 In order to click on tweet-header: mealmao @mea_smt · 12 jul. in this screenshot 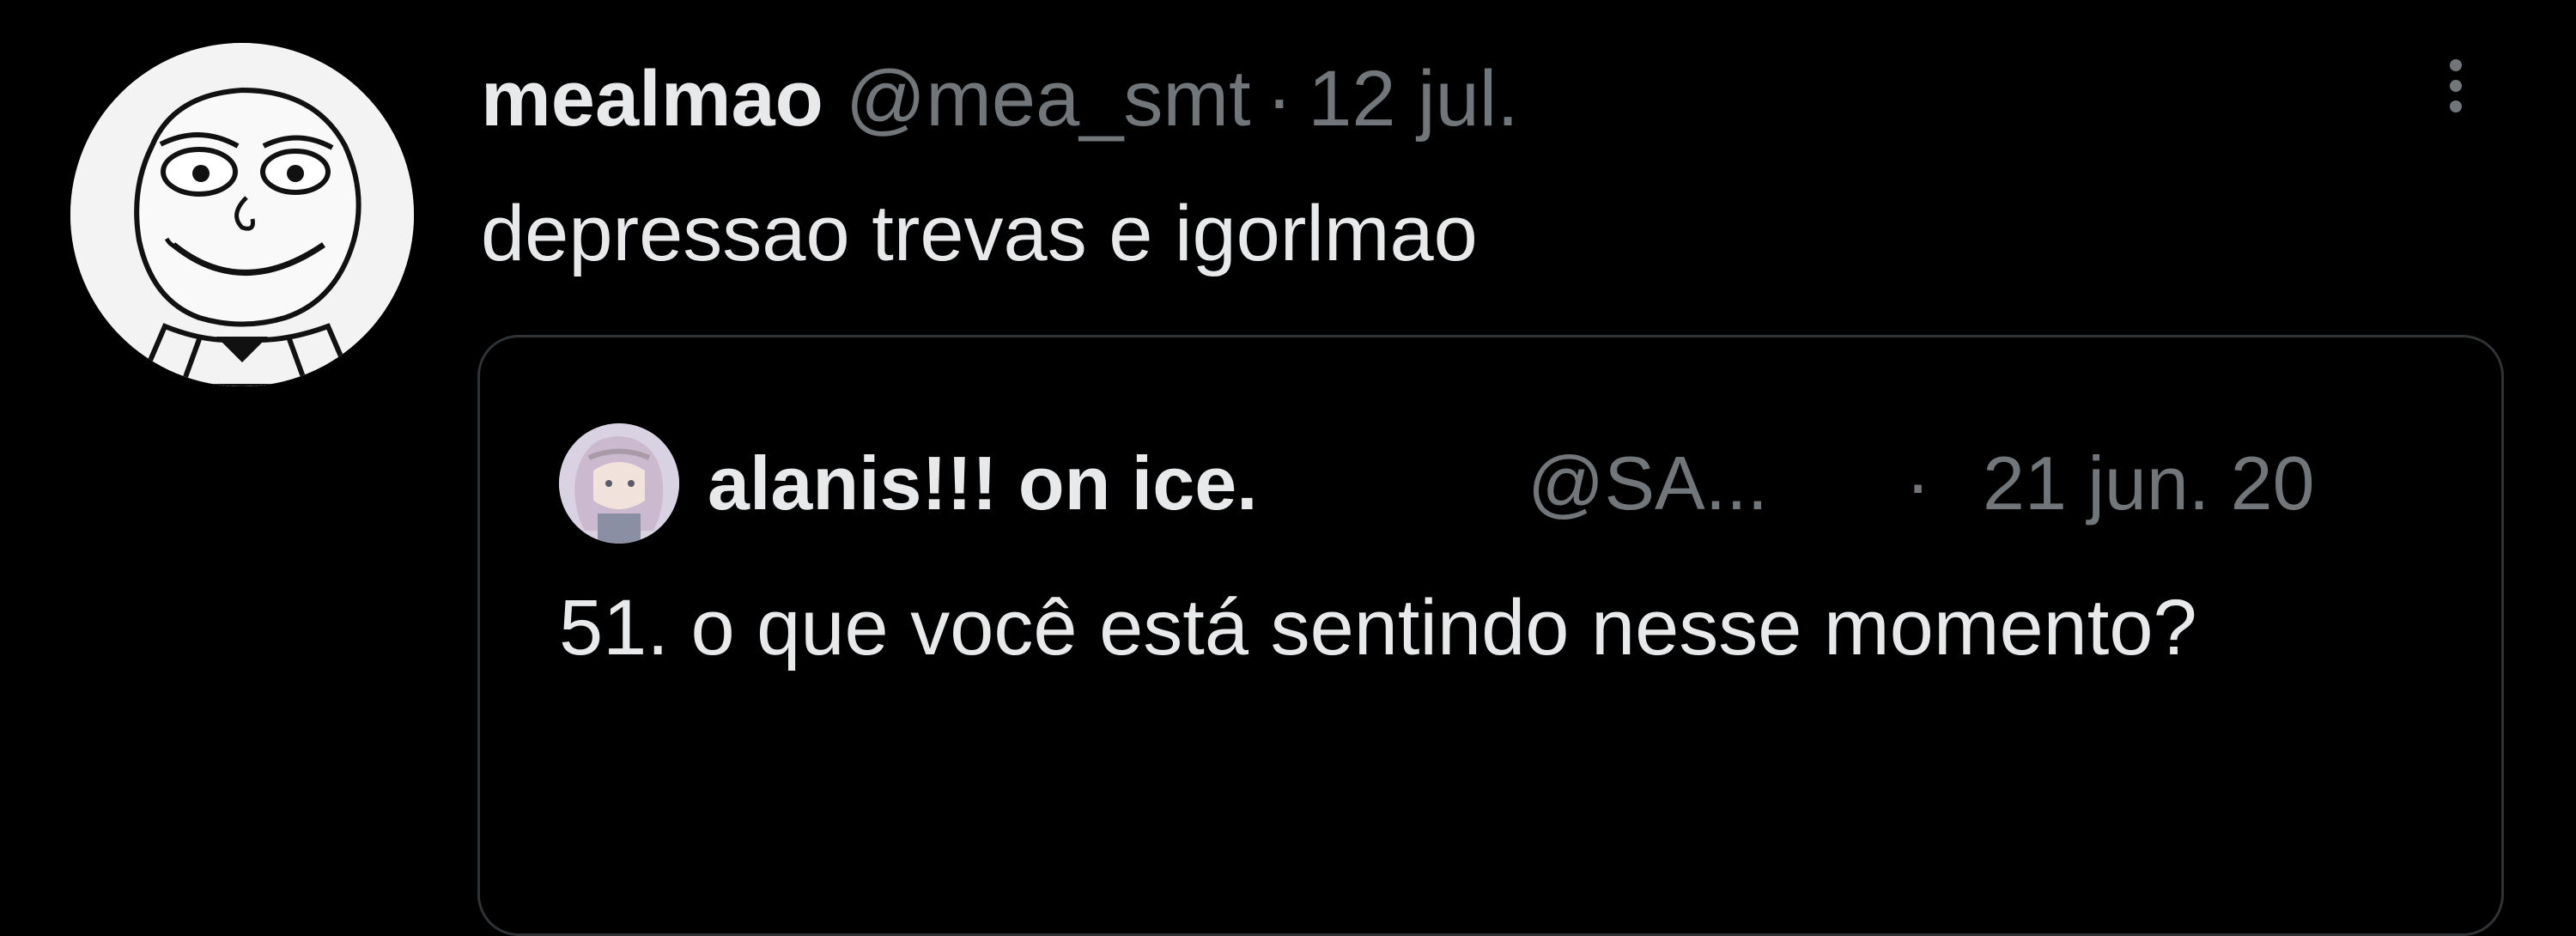, I will do `click(1000, 99)`.